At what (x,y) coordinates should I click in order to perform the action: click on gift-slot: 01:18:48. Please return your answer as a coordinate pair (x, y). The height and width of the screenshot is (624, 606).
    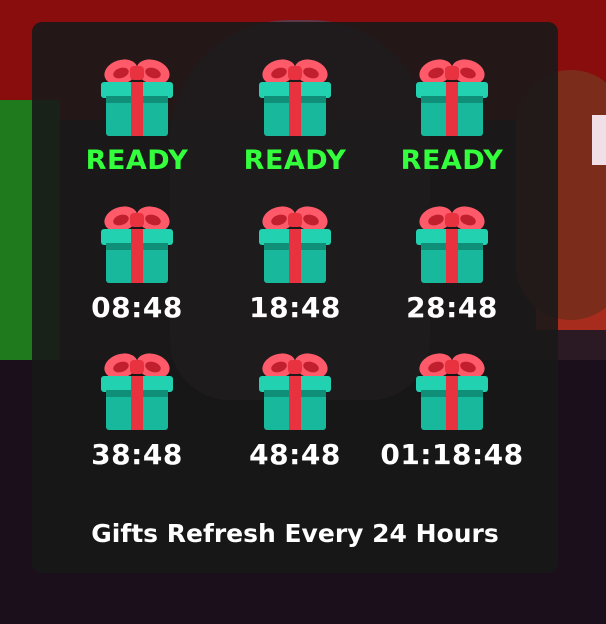
    Looking at the image, I should click on (452, 409).